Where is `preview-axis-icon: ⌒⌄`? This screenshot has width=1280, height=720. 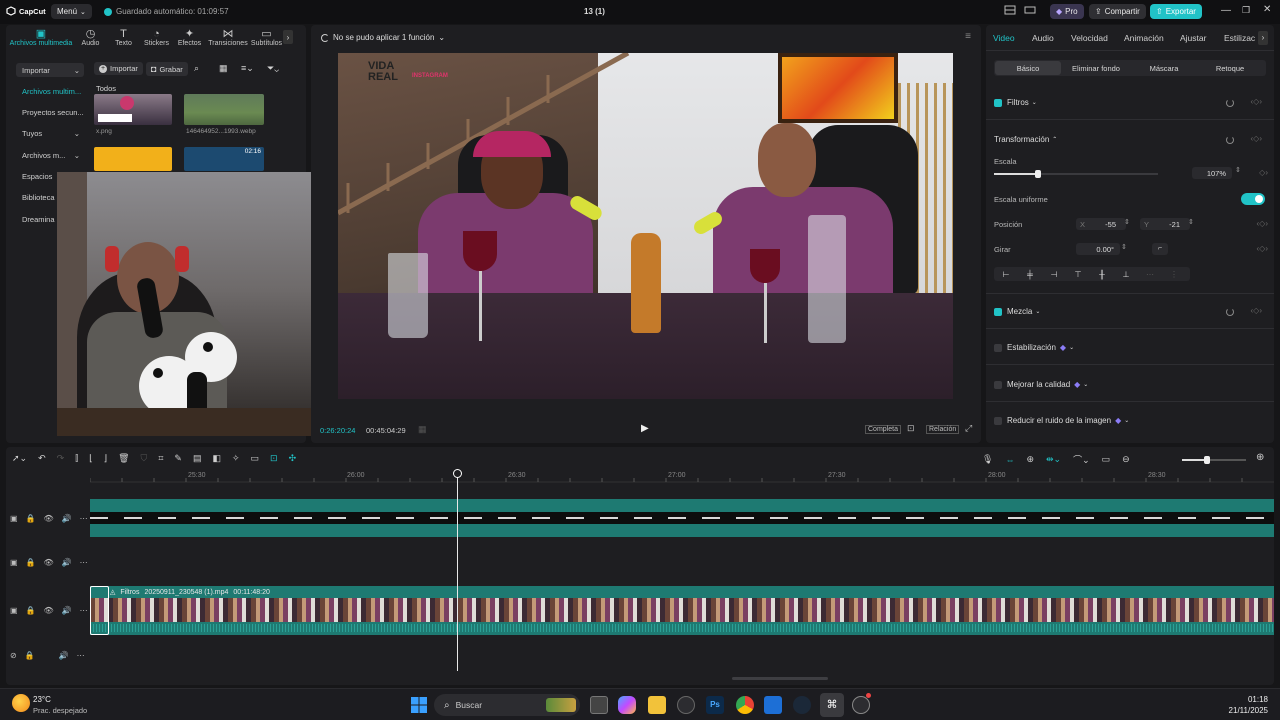
preview-axis-icon: ⌒⌄ is located at coordinates (1081, 459).